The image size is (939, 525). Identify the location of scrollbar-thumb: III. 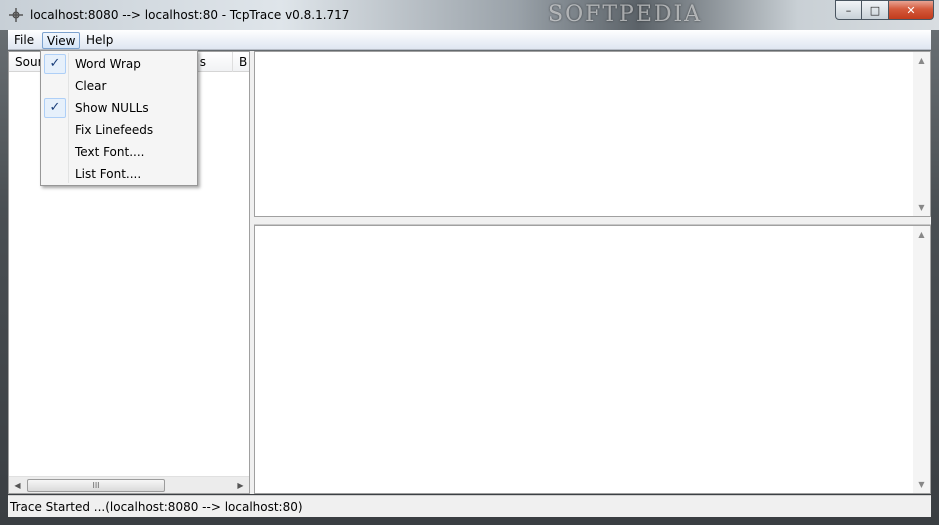
(96, 485).